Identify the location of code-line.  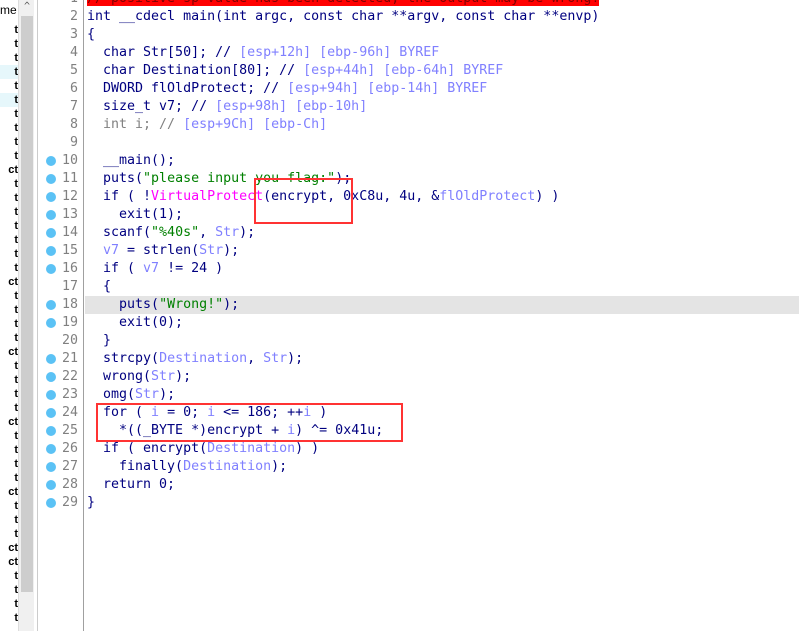
(442, 143).